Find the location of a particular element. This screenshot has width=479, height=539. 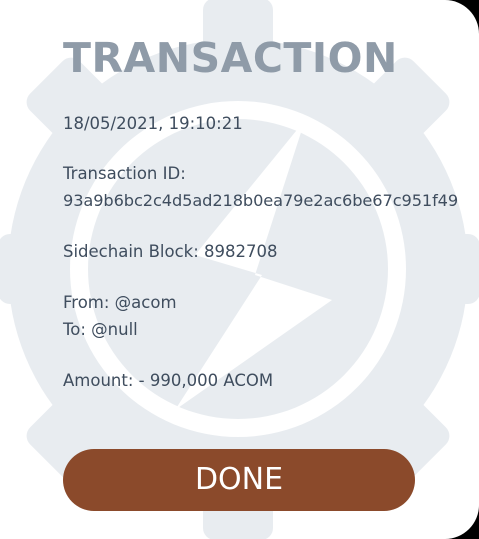

transaction-amount: Amount: - 990,000 ACOM is located at coordinates (168, 380).